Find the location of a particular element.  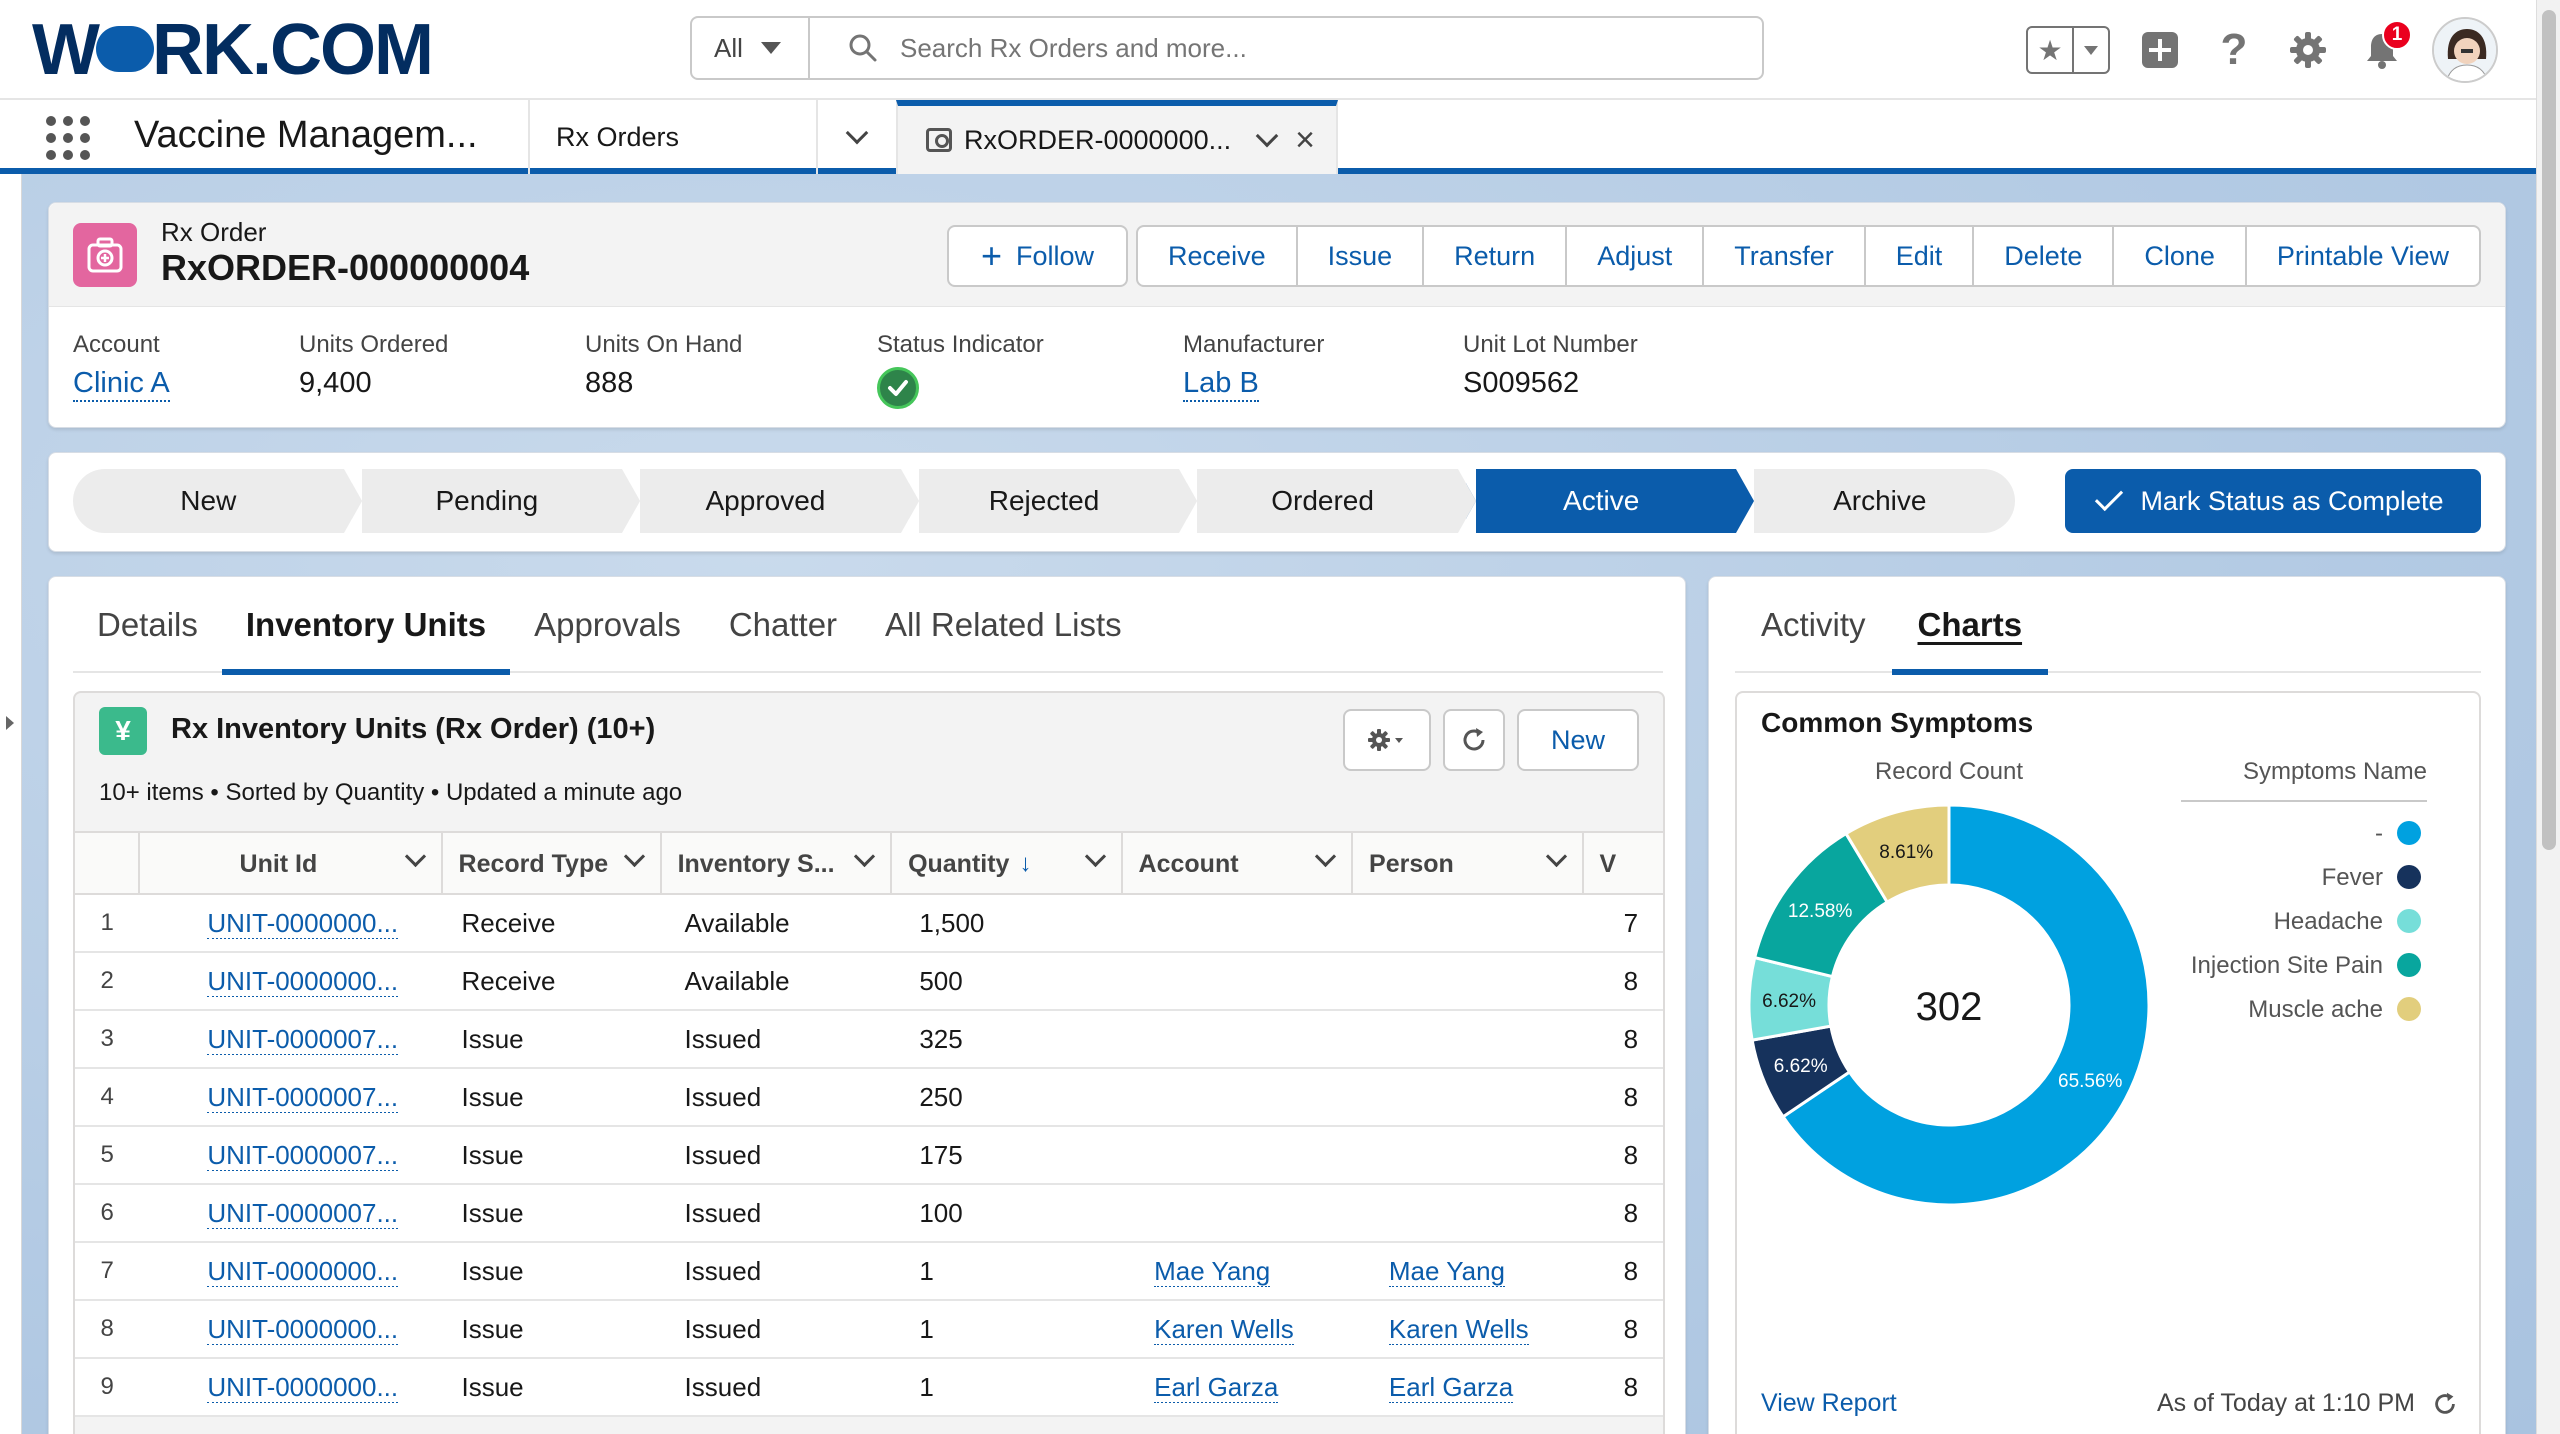

path-stage-pending: Pending is located at coordinates (491, 501).